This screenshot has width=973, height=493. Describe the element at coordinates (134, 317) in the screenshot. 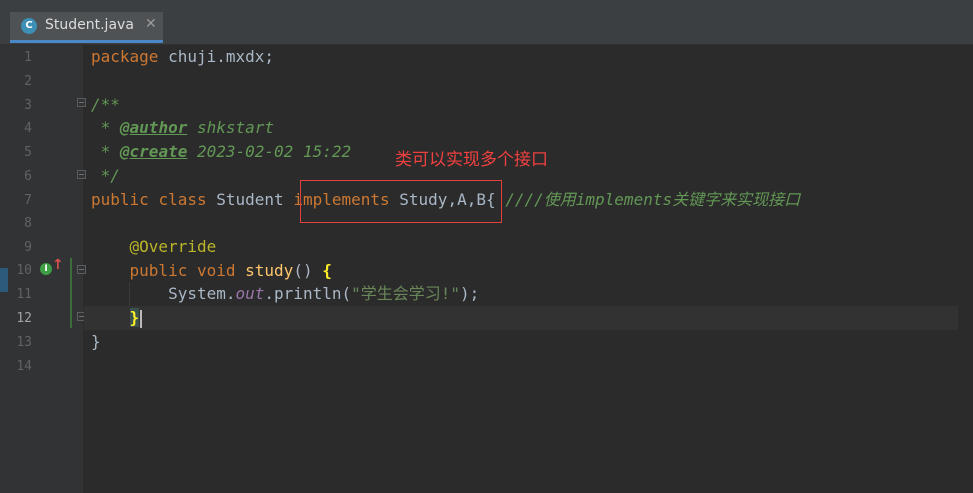

I see `matched-brace: }` at that location.